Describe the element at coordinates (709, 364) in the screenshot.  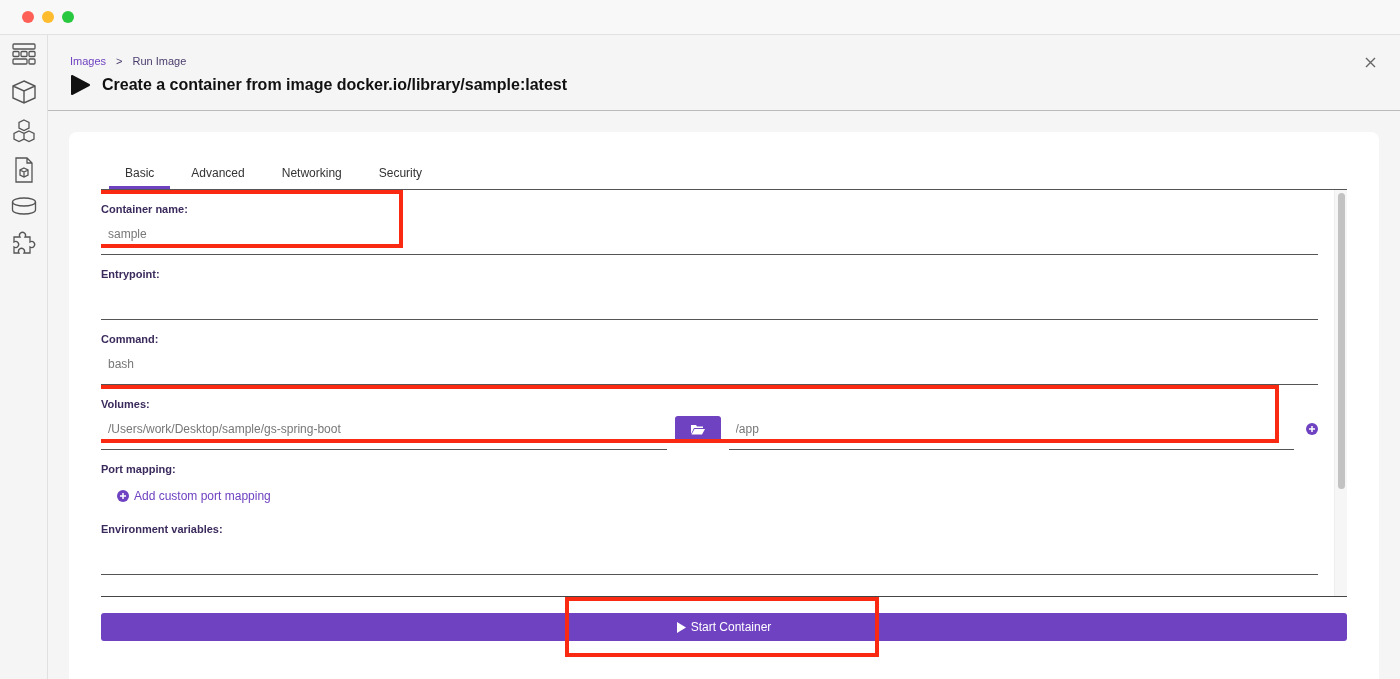
I see `text-field: bash` at that location.